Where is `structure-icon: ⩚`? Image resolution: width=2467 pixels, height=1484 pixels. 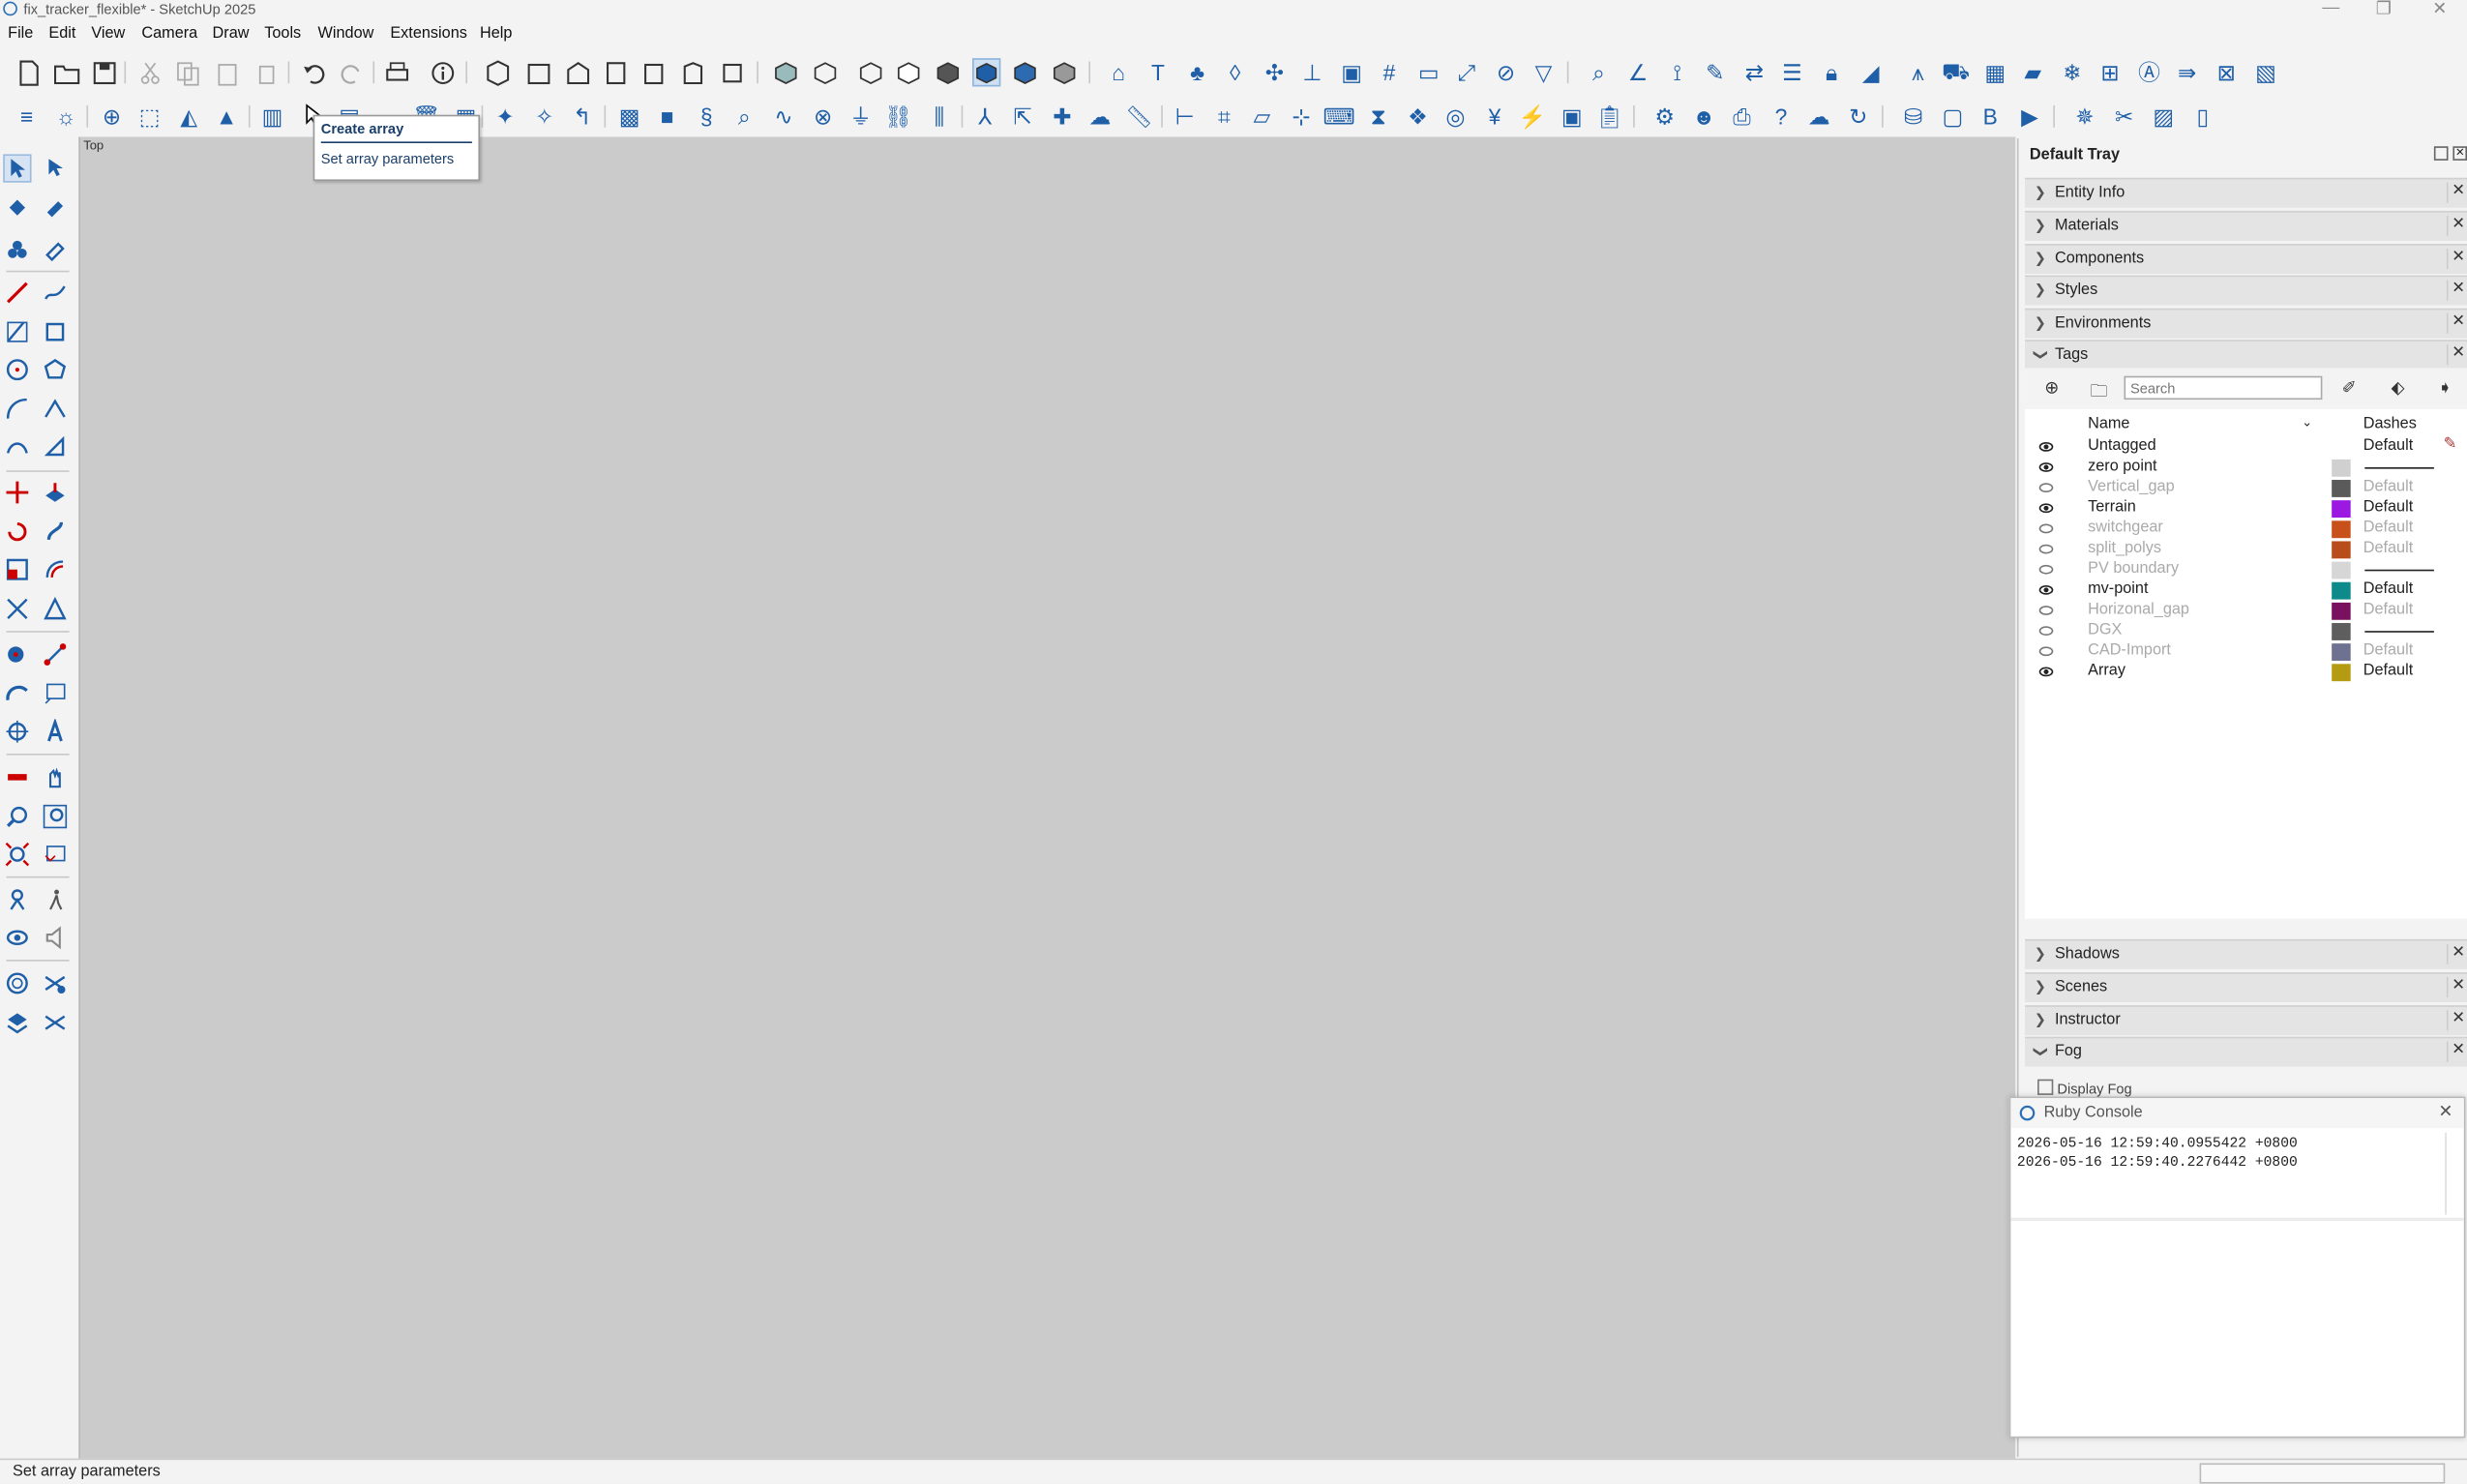 structure-icon: ⩚ is located at coordinates (1918, 72).